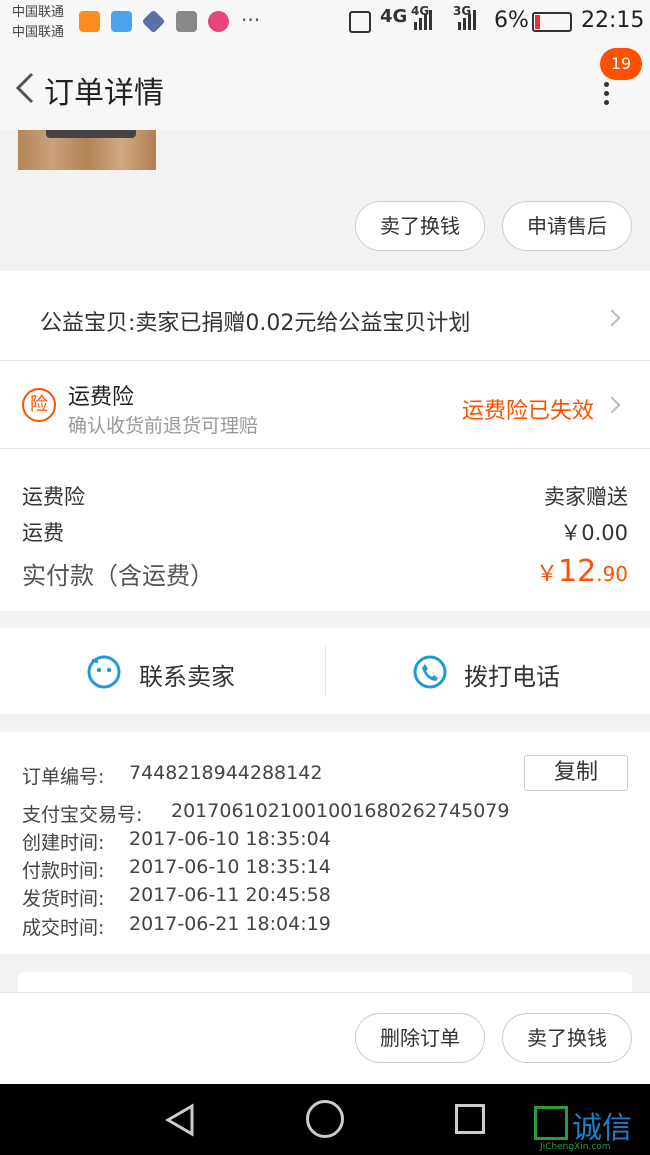 This screenshot has height=1155, width=650. Describe the element at coordinates (470, 1119) in the screenshot. I see `nav-recents-button` at that location.